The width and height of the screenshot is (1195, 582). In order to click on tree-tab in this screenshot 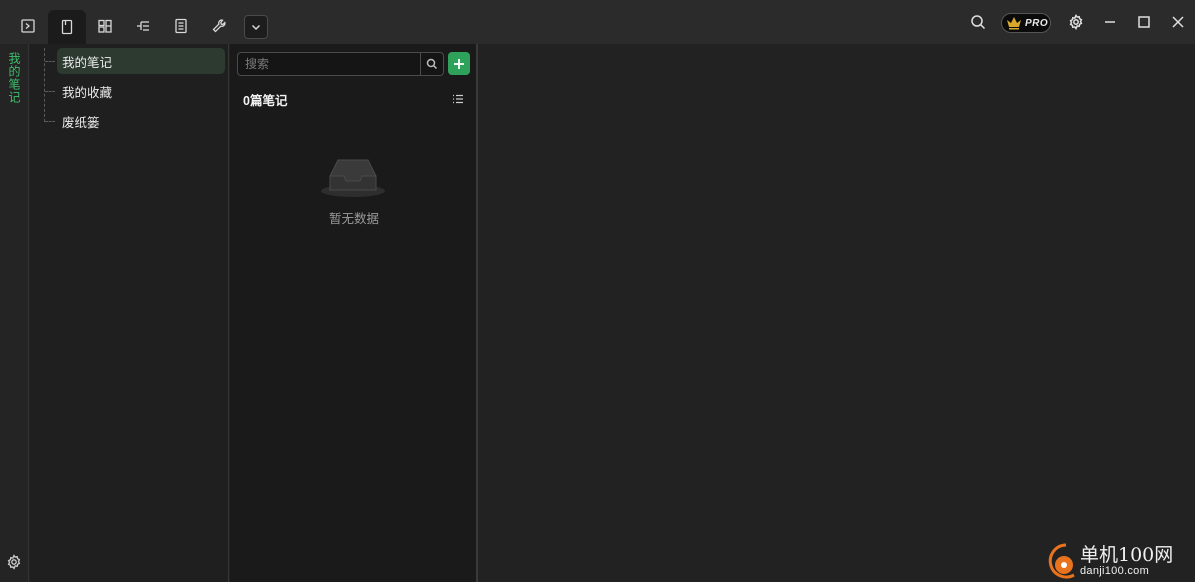, I will do `click(143, 26)`.